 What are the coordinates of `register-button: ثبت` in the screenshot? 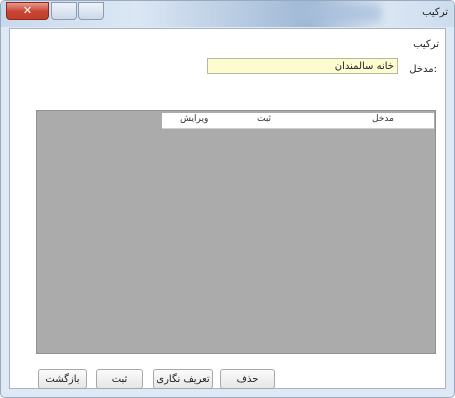 It's located at (119, 379).